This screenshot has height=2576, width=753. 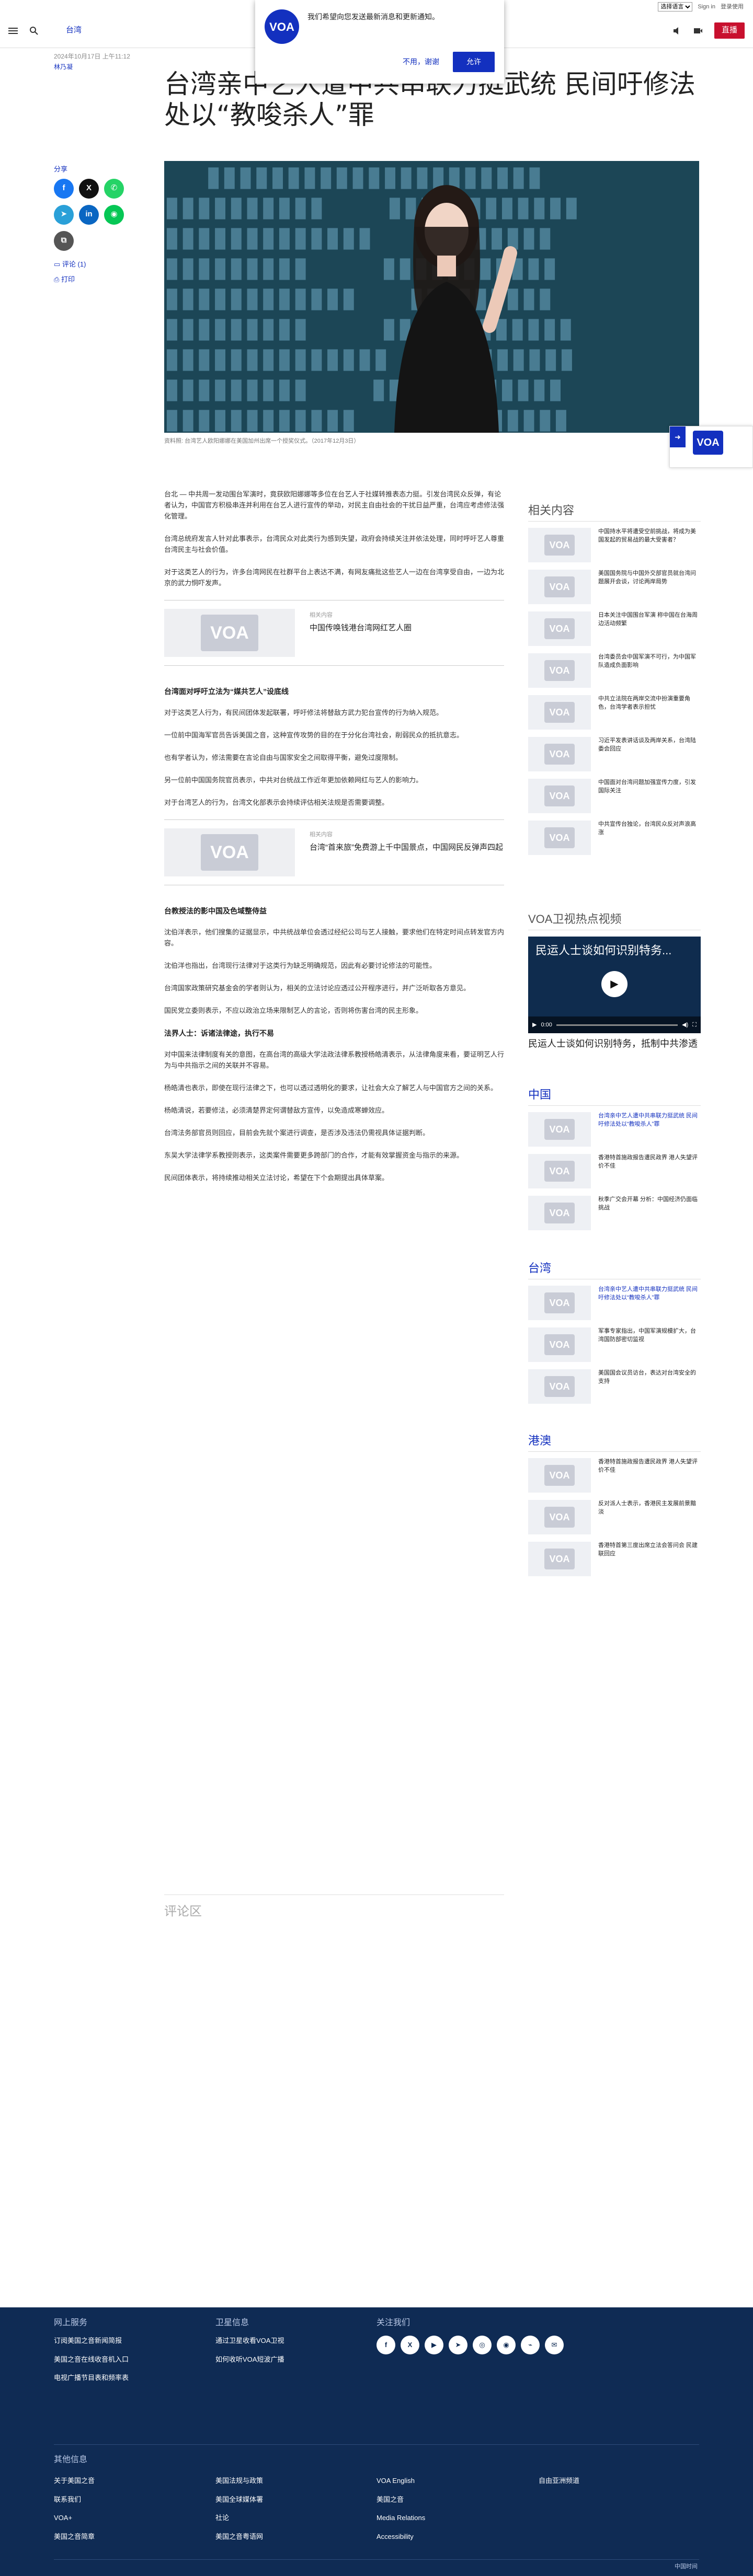 I want to click on floating-tab: ➜ VOA, so click(x=711, y=447).